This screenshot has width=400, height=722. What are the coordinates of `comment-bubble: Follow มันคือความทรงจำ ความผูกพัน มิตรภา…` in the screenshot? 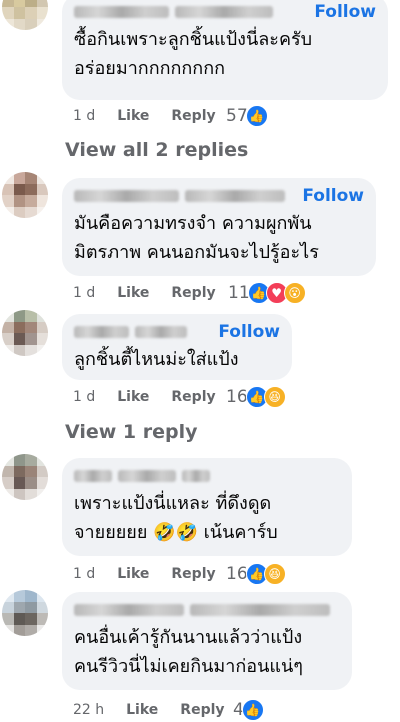 It's located at (219, 227).